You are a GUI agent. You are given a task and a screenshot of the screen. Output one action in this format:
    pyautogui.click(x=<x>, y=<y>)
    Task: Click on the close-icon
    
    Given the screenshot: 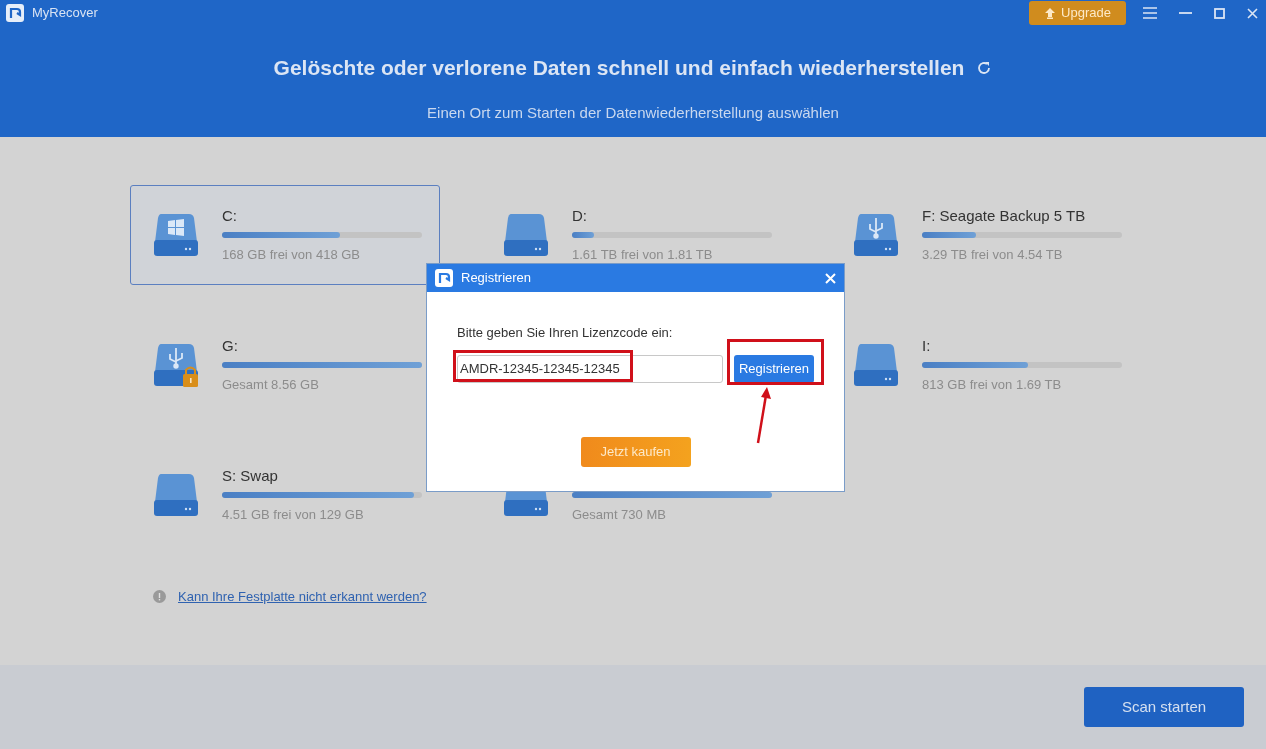 What is the action you would take?
    pyautogui.click(x=1252, y=13)
    